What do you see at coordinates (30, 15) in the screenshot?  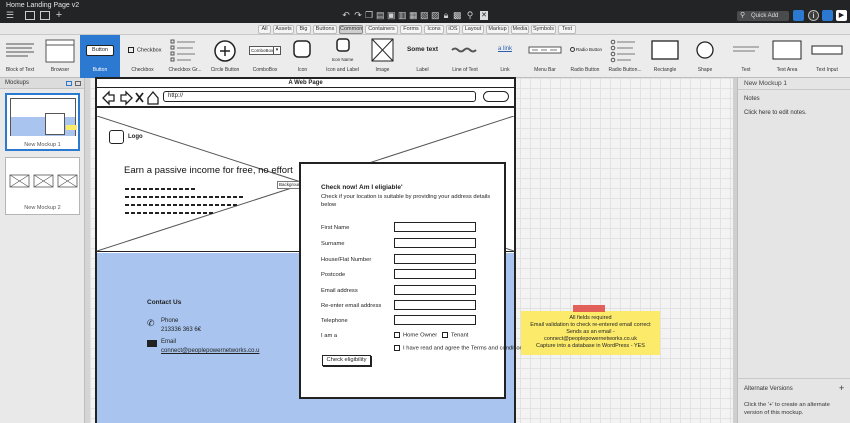 I see `panel-toggle-icon` at bounding box center [30, 15].